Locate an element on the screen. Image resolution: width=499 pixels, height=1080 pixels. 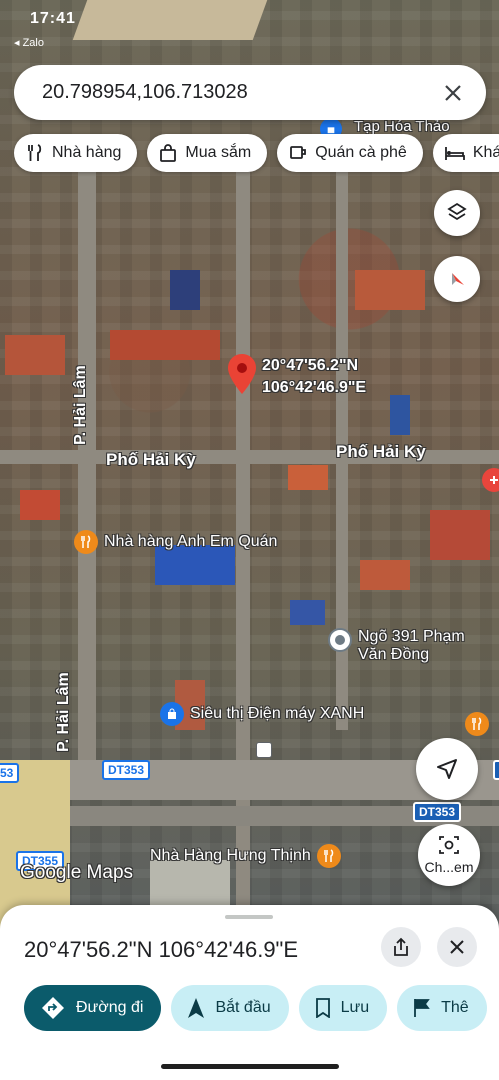
sheet-handle is located at coordinates (249, 917).